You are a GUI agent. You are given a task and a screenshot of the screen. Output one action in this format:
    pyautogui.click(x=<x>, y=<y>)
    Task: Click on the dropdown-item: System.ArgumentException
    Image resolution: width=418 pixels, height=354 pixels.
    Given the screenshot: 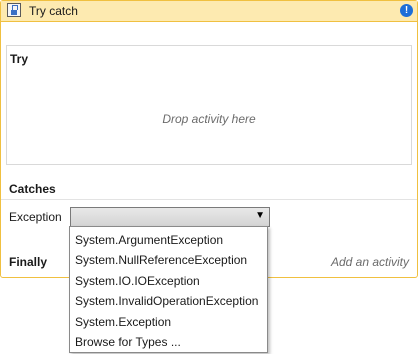 What is the action you would take?
    pyautogui.click(x=149, y=240)
    